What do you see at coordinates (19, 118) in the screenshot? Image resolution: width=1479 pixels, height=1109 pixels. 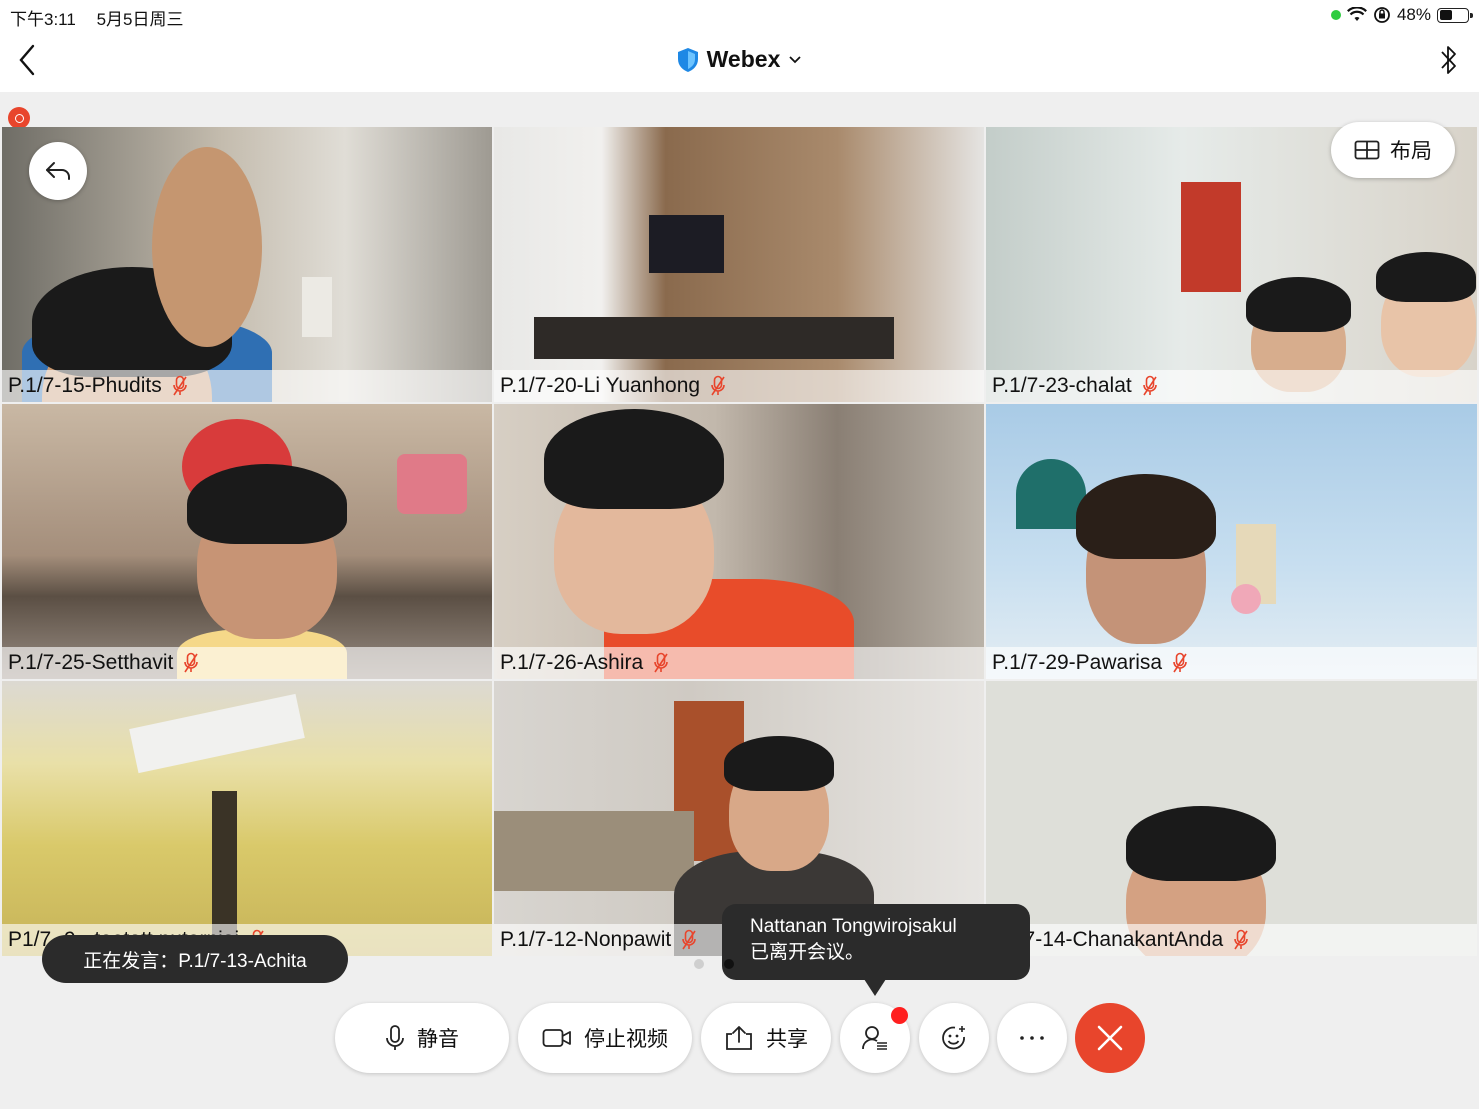 I see `recording-indicator-icon` at bounding box center [19, 118].